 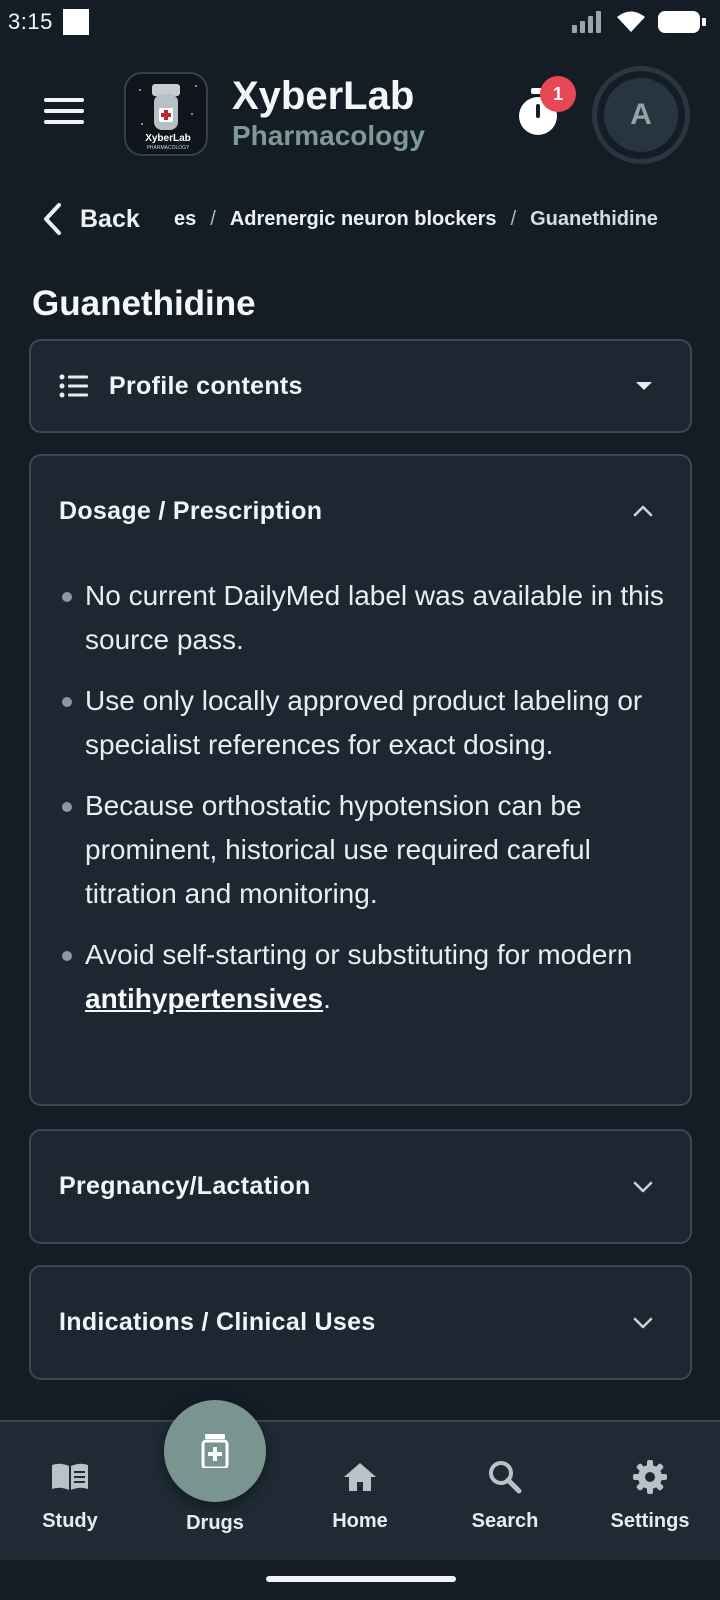 What do you see at coordinates (643, 511) in the screenshot?
I see `chevron-up-icon` at bounding box center [643, 511].